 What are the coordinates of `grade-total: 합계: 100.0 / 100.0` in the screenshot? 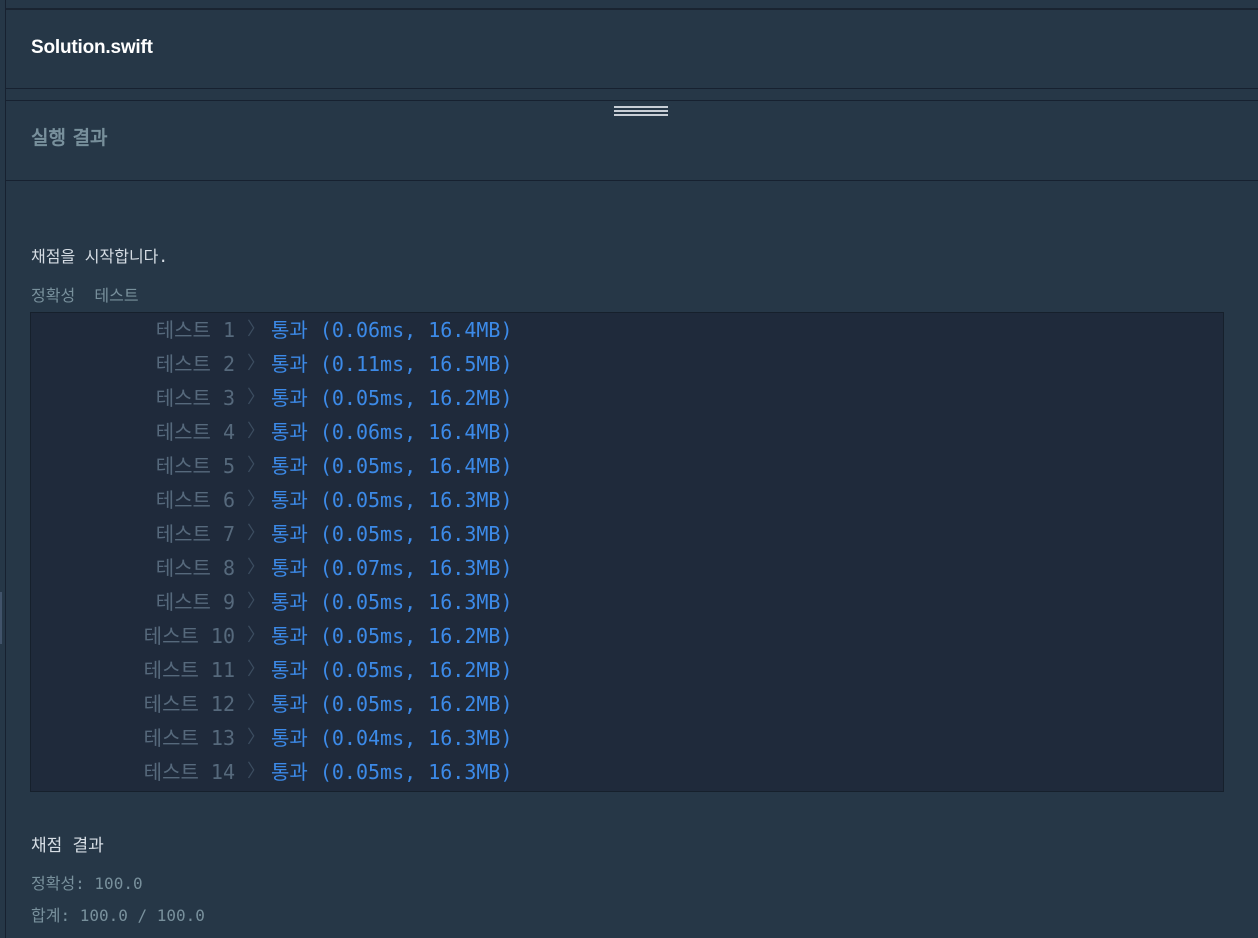 It's located at (118, 915).